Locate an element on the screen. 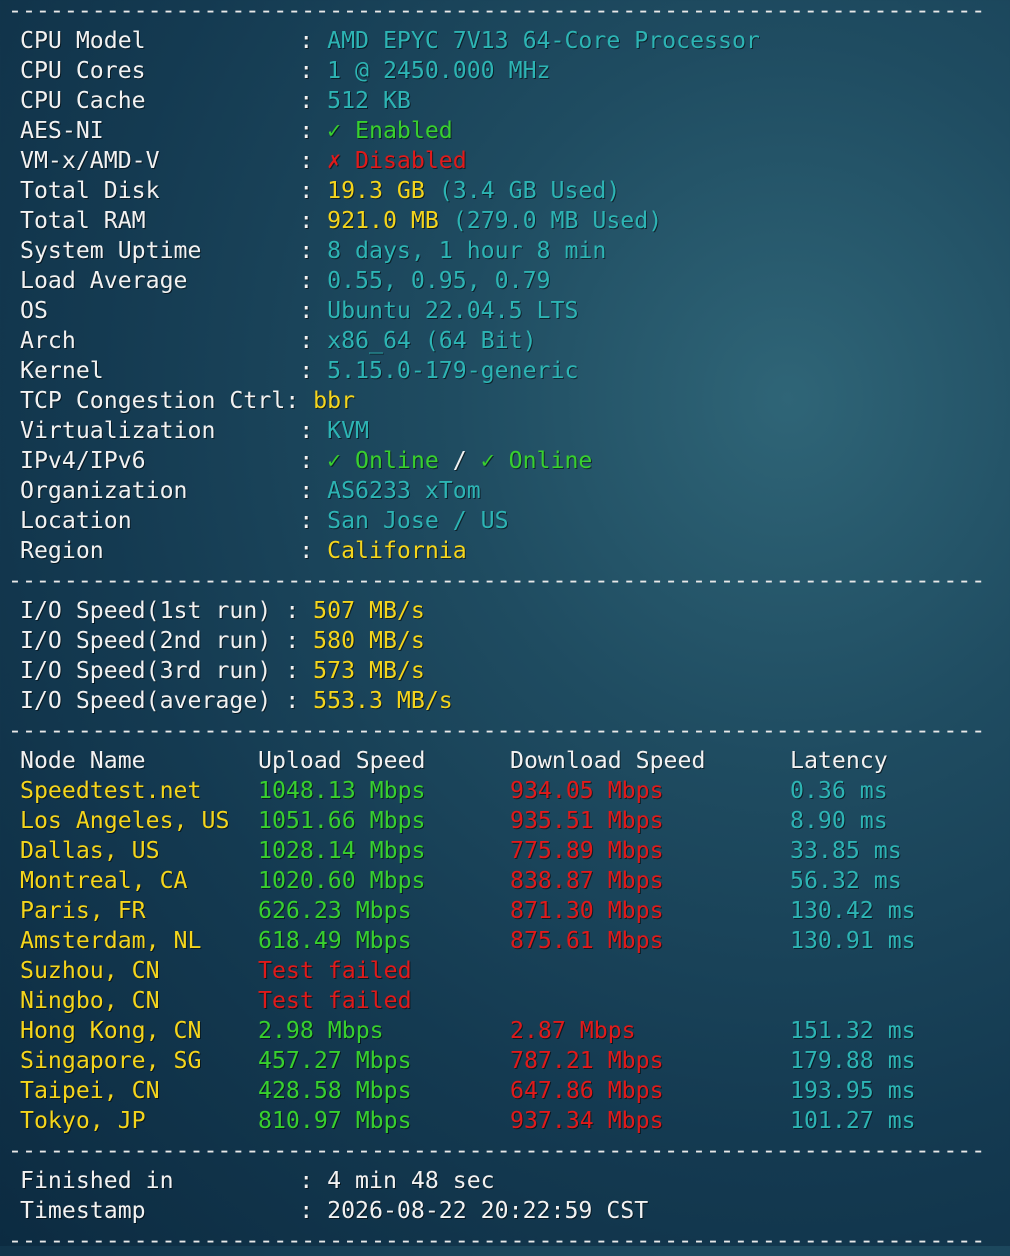 The height and width of the screenshot is (1256, 1010). info-label: TCP Congestion Ctrl is located at coordinates (153, 400).